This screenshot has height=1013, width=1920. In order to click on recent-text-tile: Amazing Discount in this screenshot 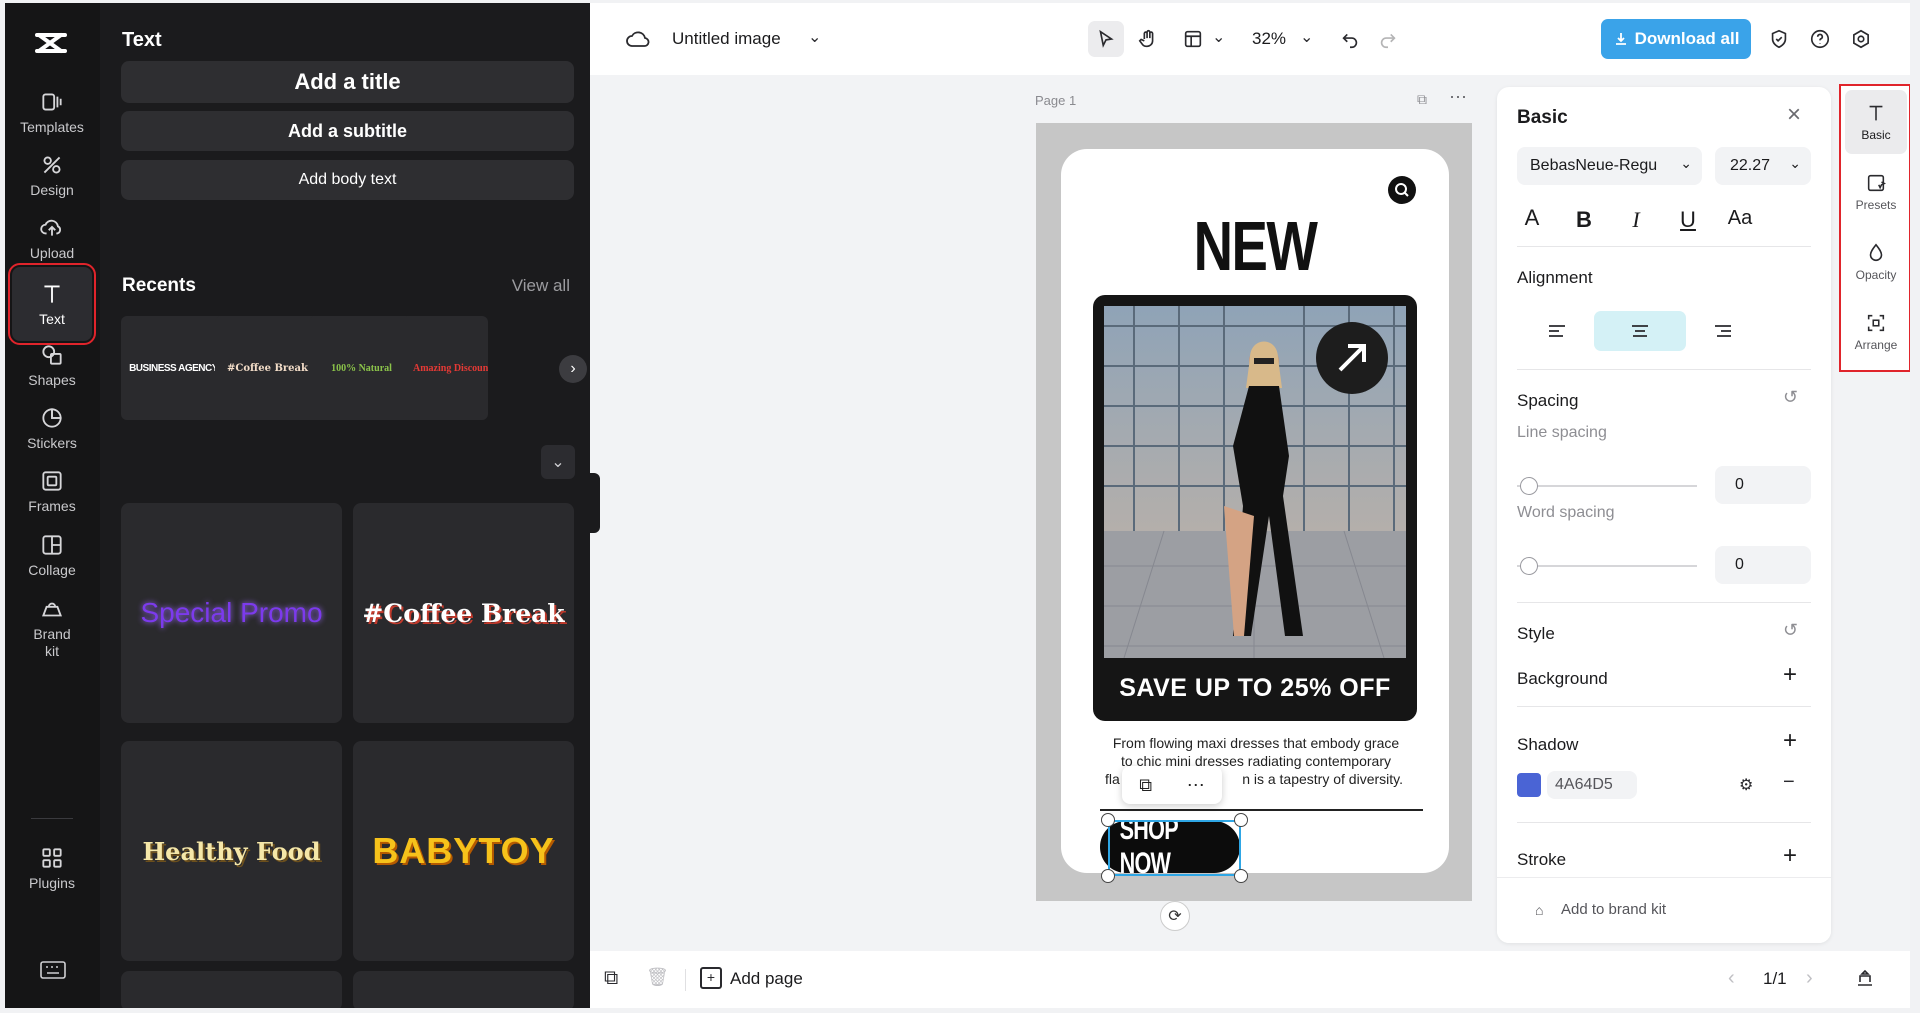, I will do `click(445, 368)`.